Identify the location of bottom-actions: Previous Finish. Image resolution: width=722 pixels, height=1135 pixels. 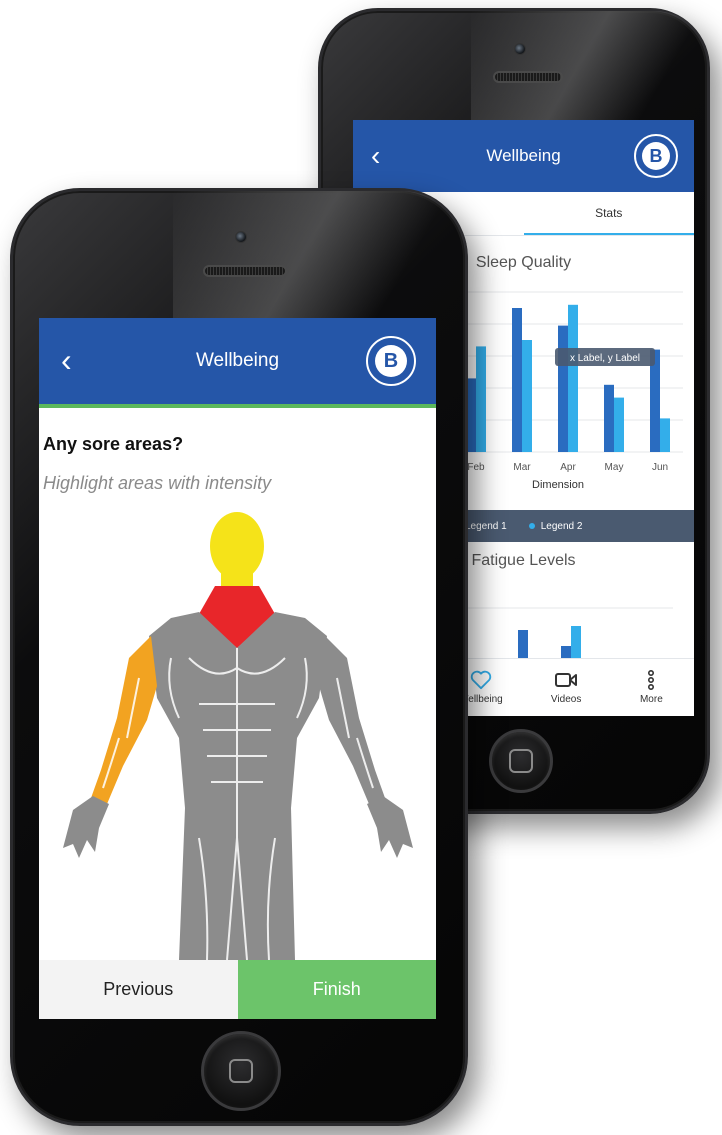
(237, 989).